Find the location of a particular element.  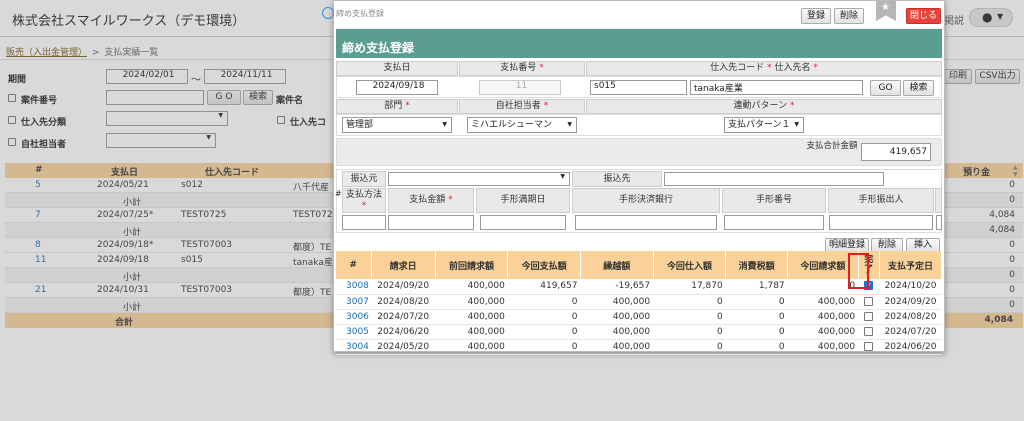

dh-carry: 繰越額 is located at coordinates (617, 265).